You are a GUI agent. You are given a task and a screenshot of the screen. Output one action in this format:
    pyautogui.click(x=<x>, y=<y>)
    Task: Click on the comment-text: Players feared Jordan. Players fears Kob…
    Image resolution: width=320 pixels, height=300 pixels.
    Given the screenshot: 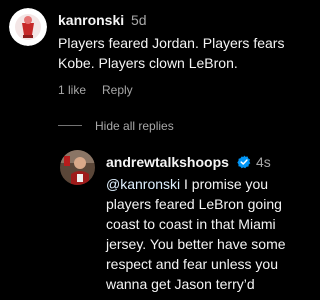 What is the action you would take?
    pyautogui.click(x=171, y=53)
    